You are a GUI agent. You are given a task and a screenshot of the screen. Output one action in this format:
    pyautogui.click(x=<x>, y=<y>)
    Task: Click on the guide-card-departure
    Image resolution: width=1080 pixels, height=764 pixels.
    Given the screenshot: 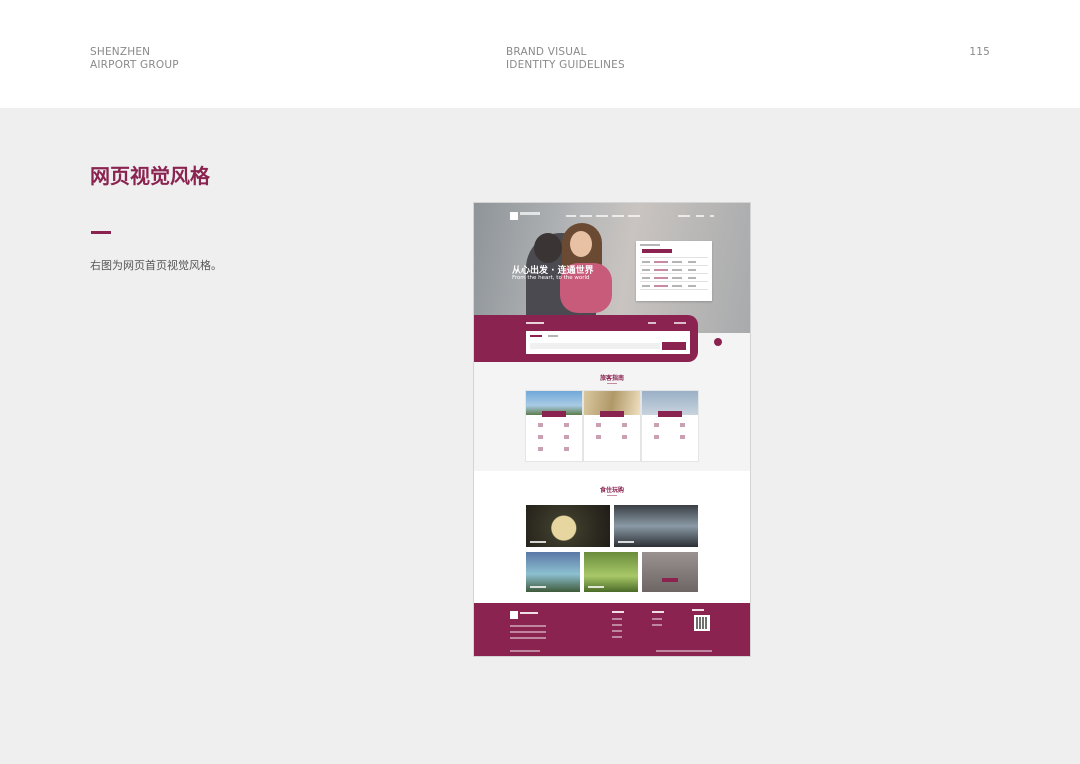 What is the action you would take?
    pyautogui.click(x=554, y=426)
    